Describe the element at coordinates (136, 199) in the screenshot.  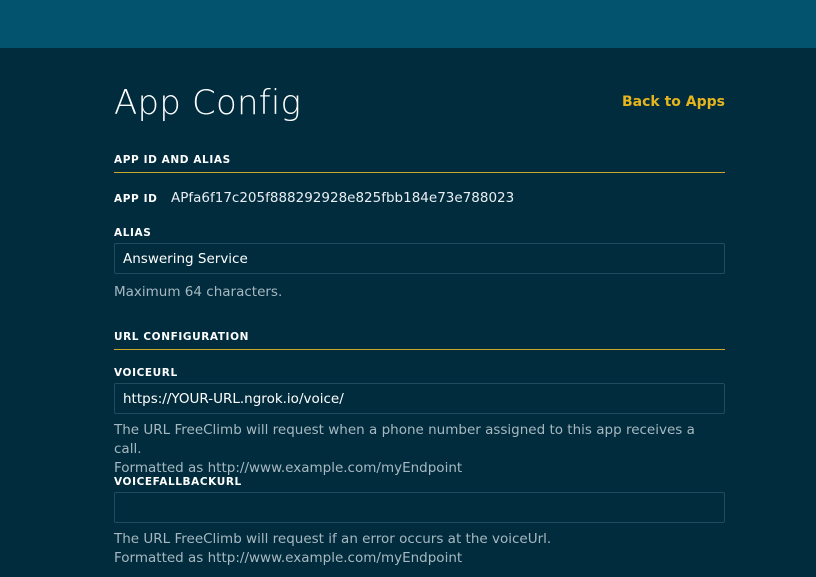
I see `app-id-label: APP ID` at that location.